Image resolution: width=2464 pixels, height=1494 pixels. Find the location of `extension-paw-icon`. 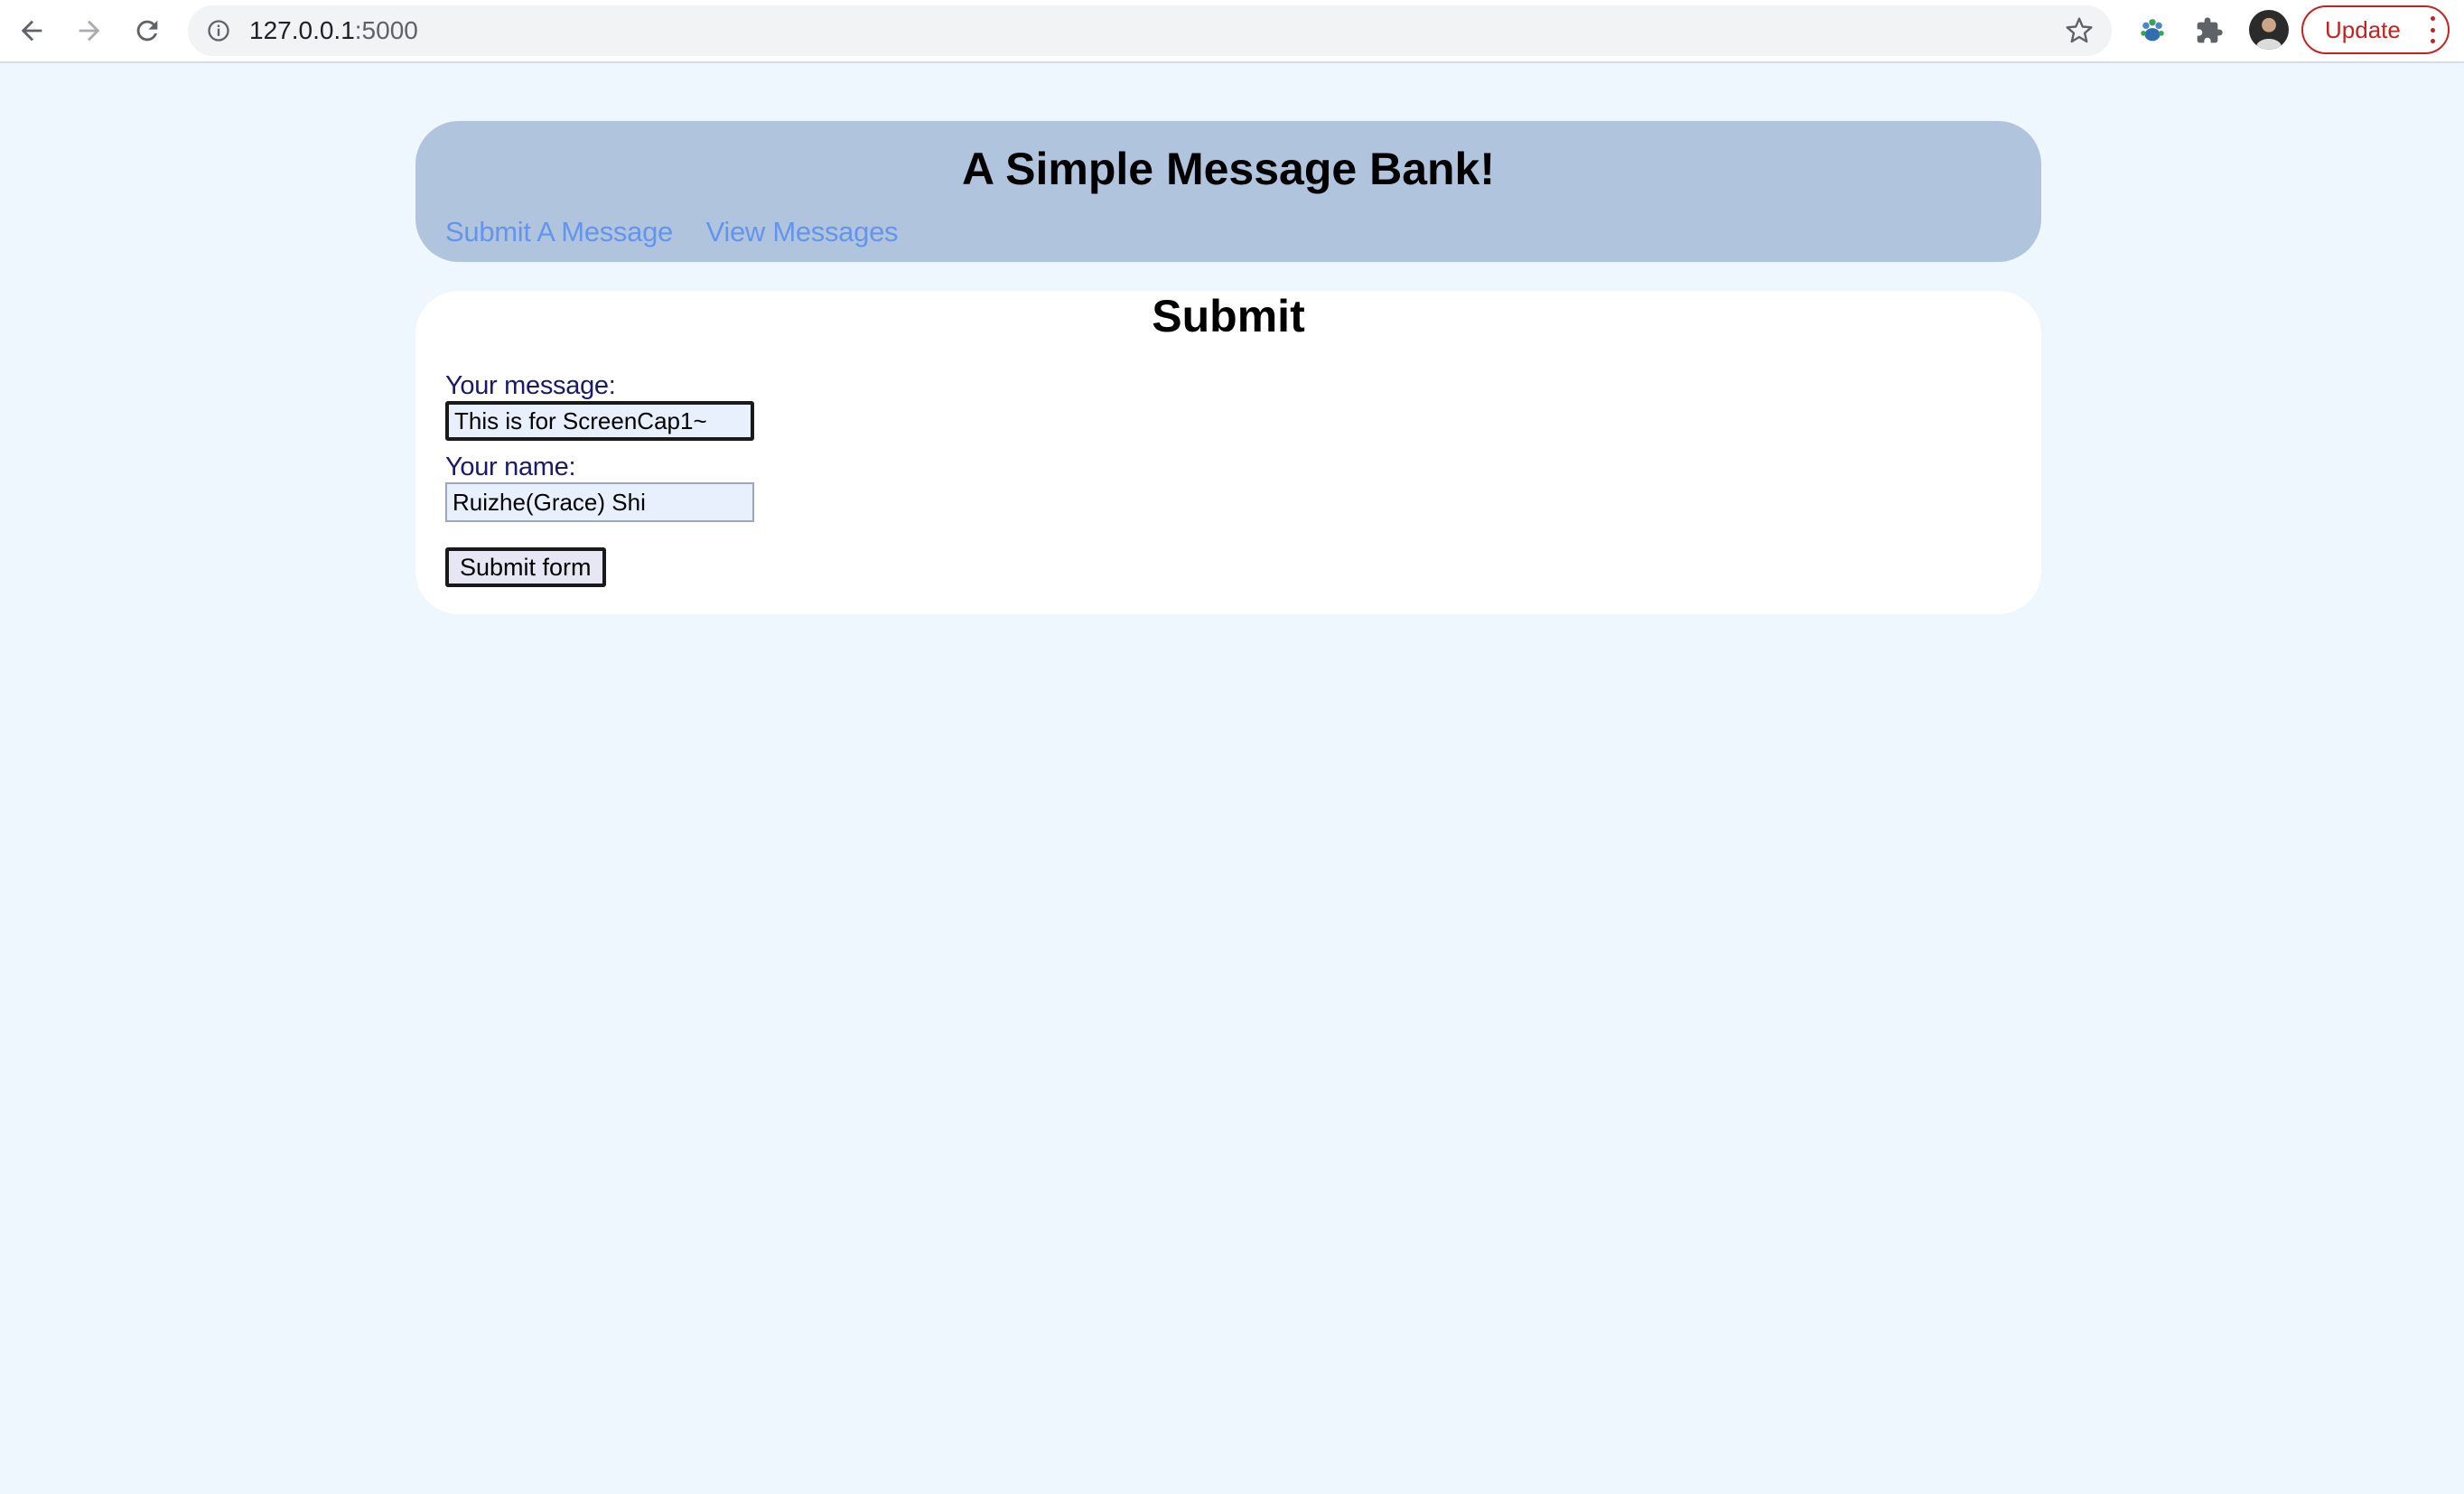

extension-paw-icon is located at coordinates (2152, 31).